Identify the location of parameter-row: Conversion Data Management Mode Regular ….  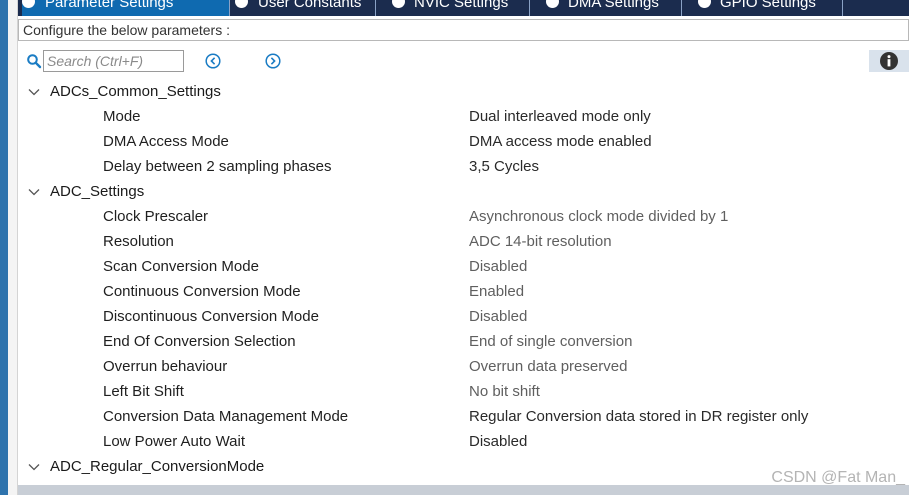
(463, 416).